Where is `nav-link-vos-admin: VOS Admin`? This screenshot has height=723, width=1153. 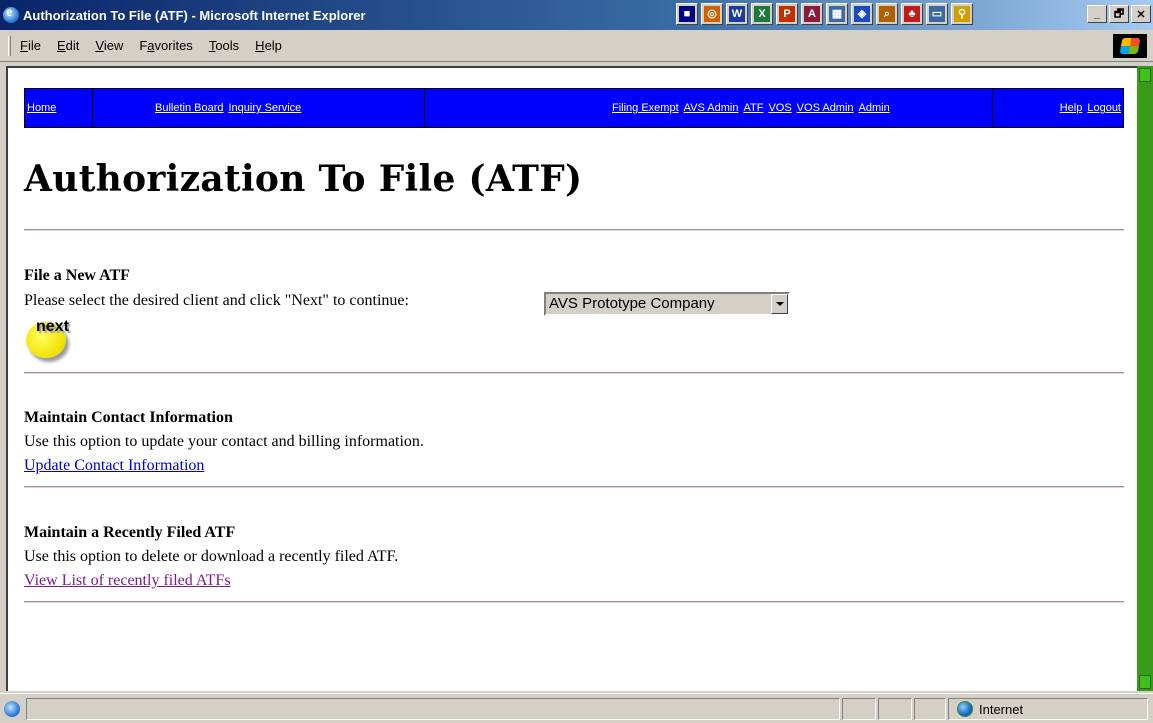
nav-link-vos-admin: VOS Admin is located at coordinates (825, 108).